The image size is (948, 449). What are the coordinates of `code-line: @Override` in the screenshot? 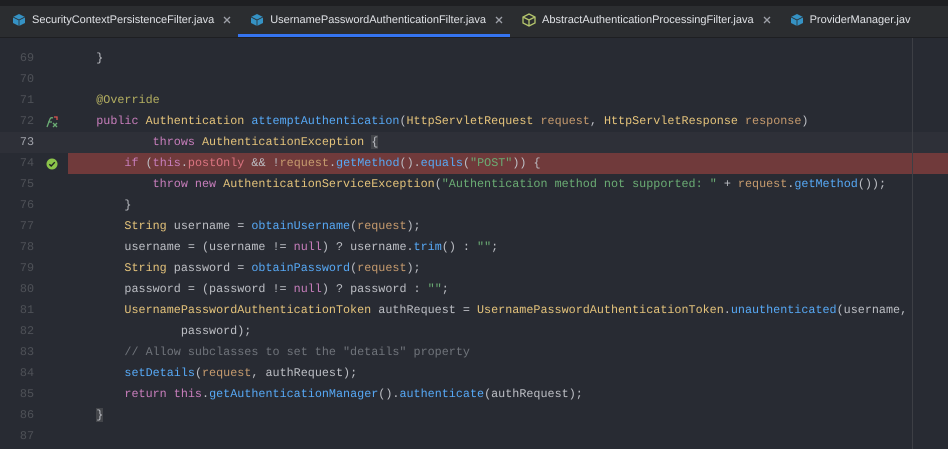 It's located at (127, 100).